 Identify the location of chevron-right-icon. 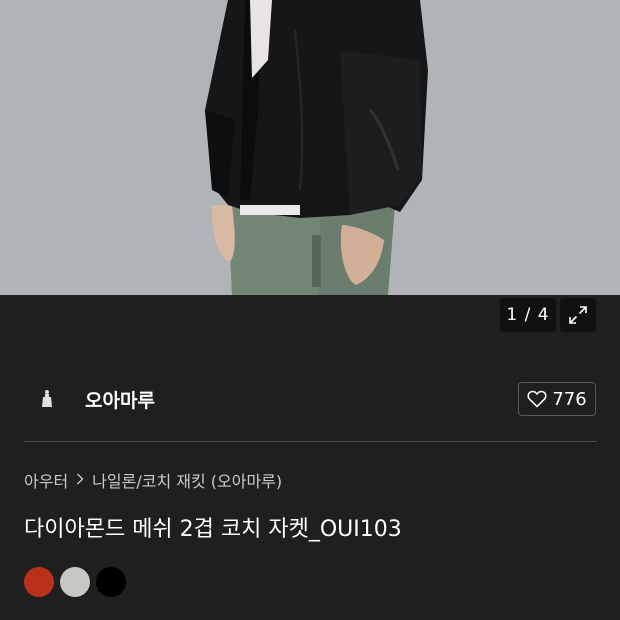
(80, 480).